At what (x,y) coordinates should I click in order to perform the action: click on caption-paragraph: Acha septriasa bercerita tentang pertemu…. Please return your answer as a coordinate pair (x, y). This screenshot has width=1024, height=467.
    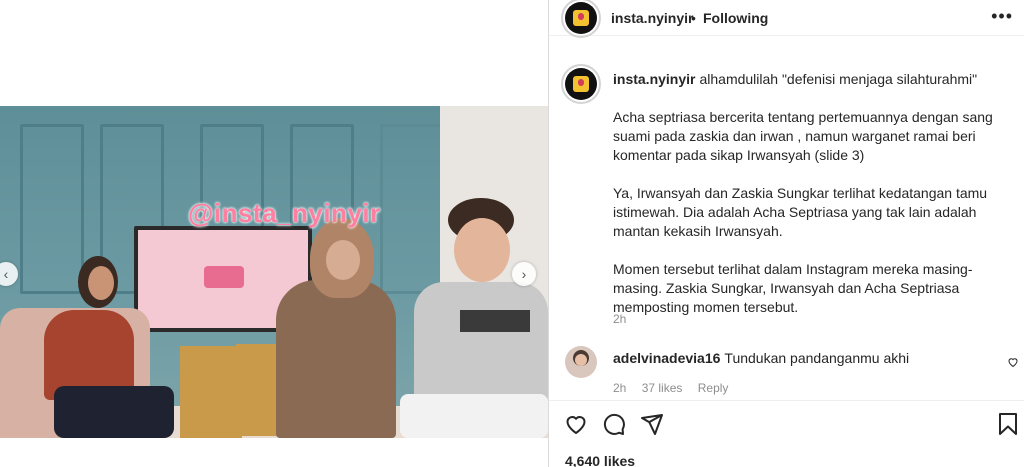
    Looking at the image, I should click on (803, 136).